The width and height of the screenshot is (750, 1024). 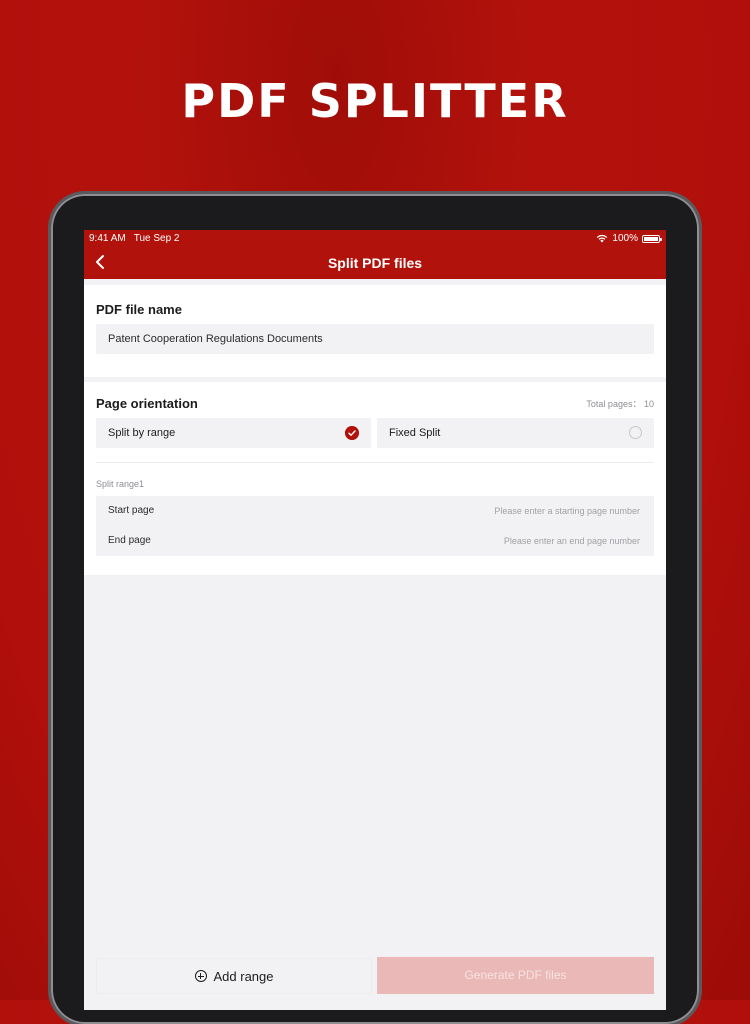 I want to click on option-label: Fixed Split, so click(x=415, y=433).